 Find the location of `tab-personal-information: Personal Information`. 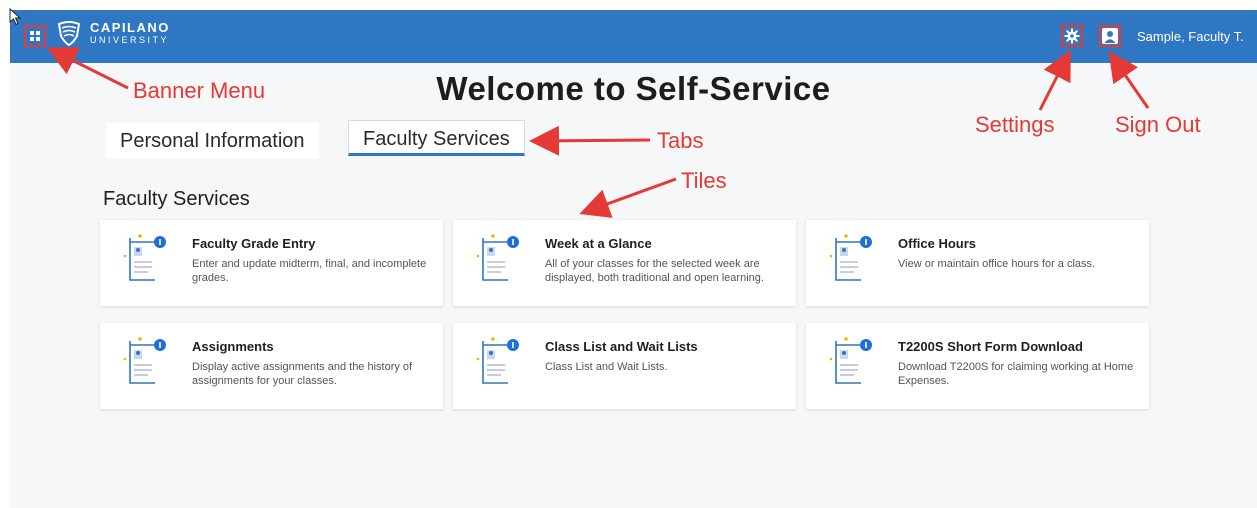

tab-personal-information: Personal Information is located at coordinates (212, 141).